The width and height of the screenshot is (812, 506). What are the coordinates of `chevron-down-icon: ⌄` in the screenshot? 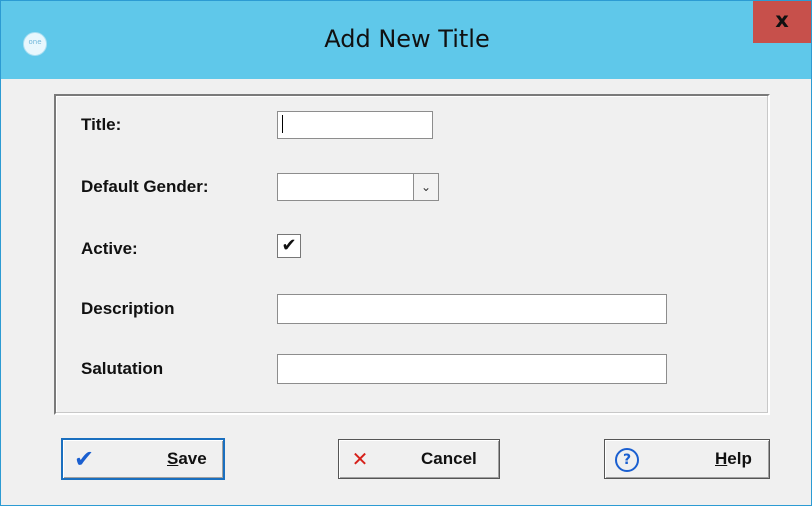 It's located at (425, 187).